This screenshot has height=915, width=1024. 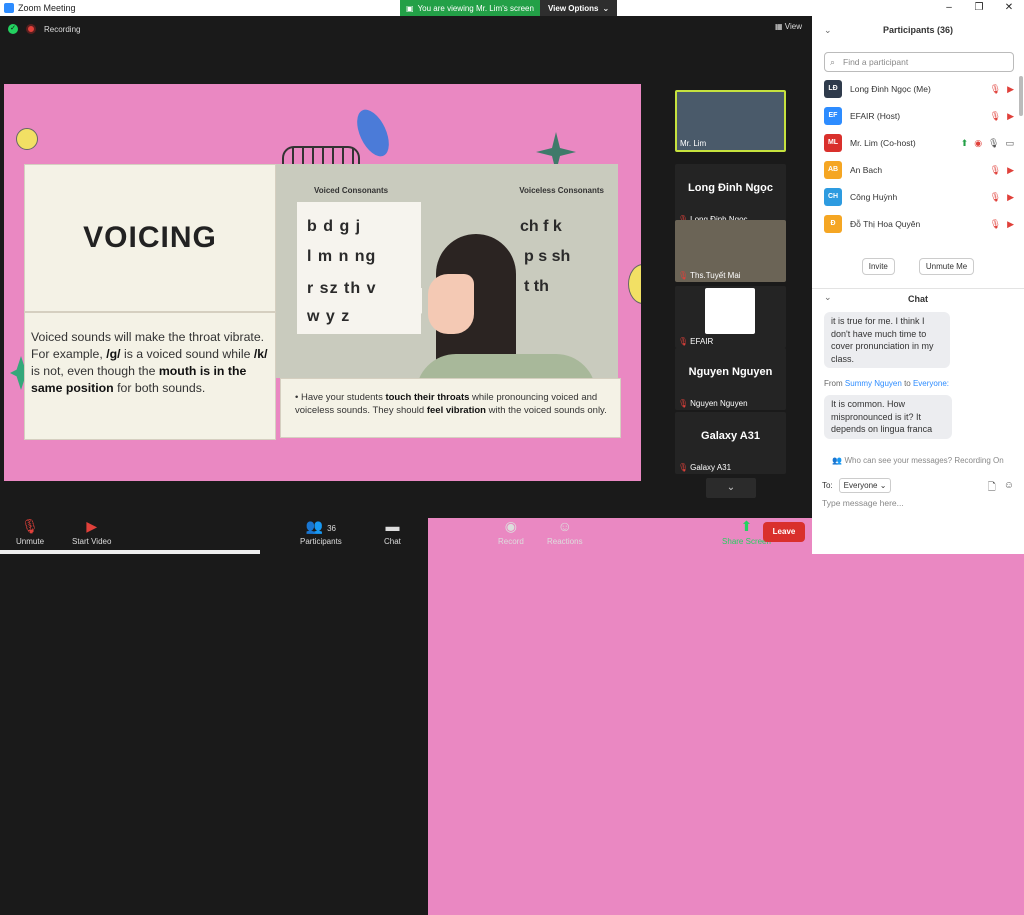 What do you see at coordinates (730, 251) in the screenshot?
I see `video-tile-tuyet-mai: 🎙 Ths.Tuyết Mai` at bounding box center [730, 251].